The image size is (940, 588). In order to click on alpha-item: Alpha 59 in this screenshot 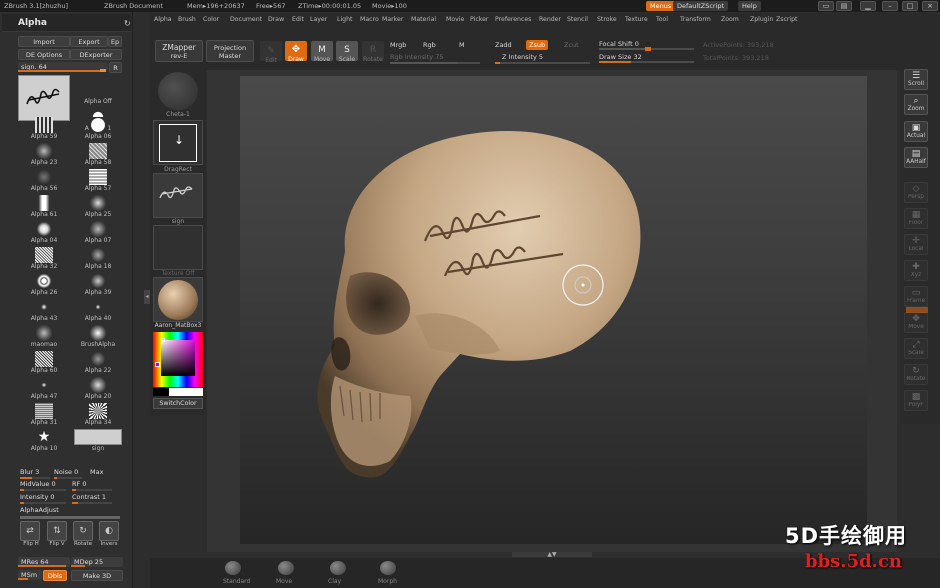, I will do `click(44, 129)`.